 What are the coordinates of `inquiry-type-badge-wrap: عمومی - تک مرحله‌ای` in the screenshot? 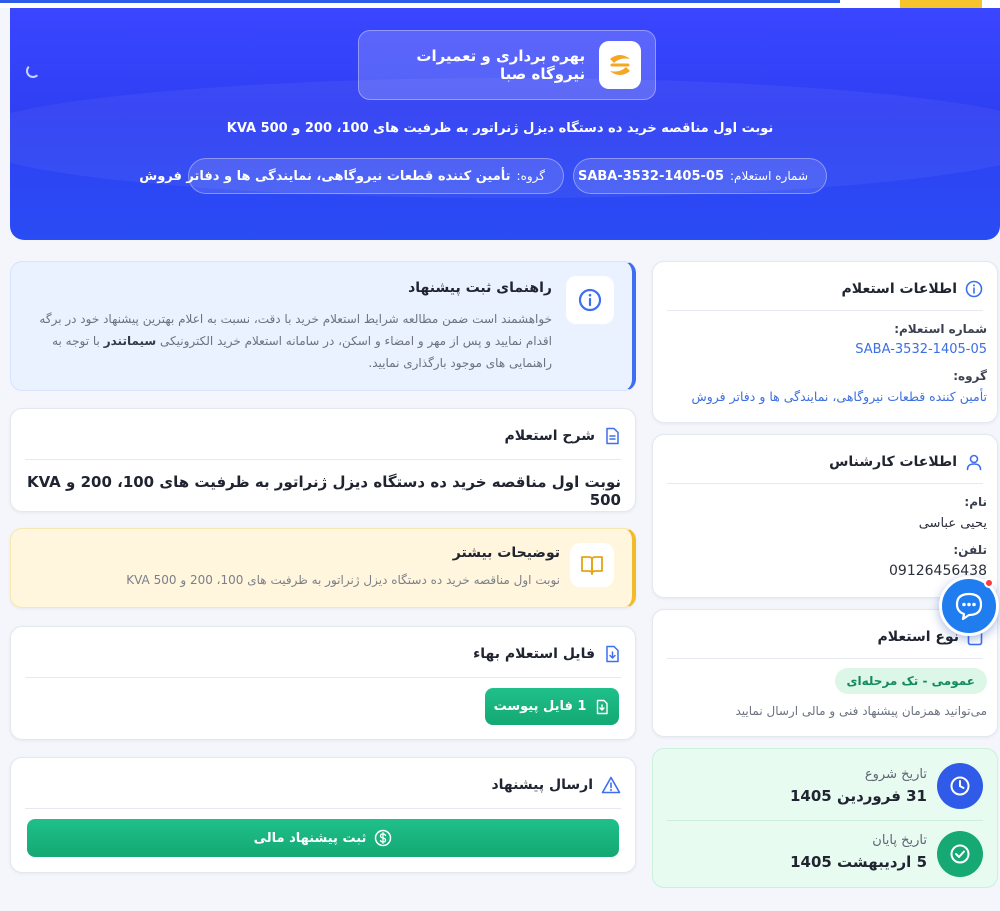 It's located at (910, 681).